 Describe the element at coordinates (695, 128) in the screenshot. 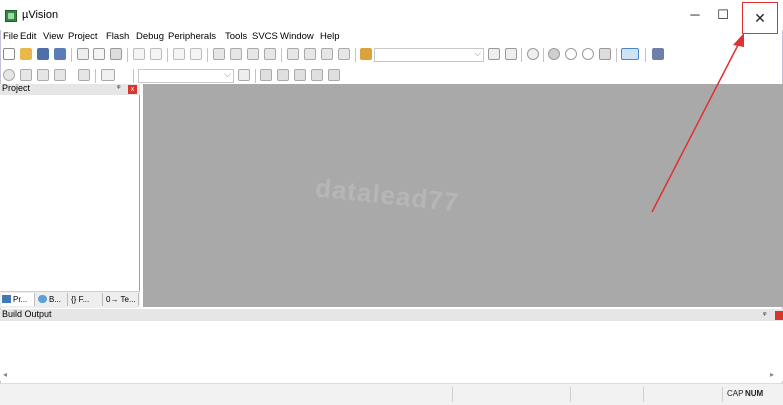

I see `annotation-arrow-line` at that location.